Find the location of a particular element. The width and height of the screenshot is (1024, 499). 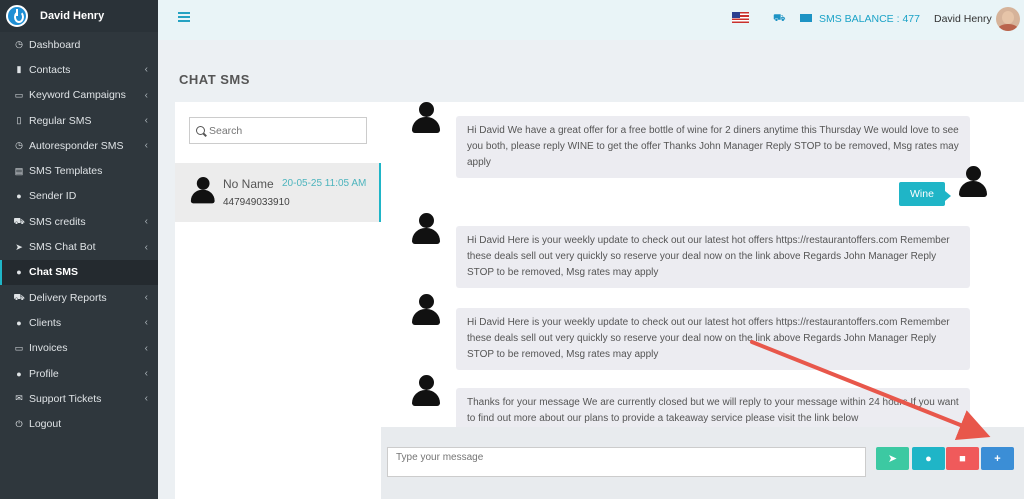

sidebar-item-regular-sms: ▯ Regular SMS ‹ is located at coordinates (79, 120).